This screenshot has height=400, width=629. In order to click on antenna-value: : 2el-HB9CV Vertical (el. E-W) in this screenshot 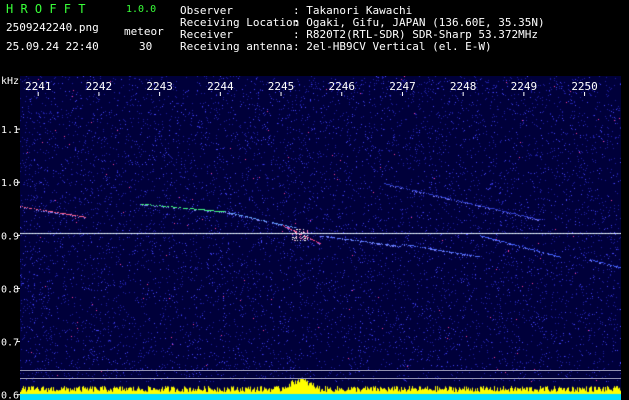, I will do `click(392, 46)`.